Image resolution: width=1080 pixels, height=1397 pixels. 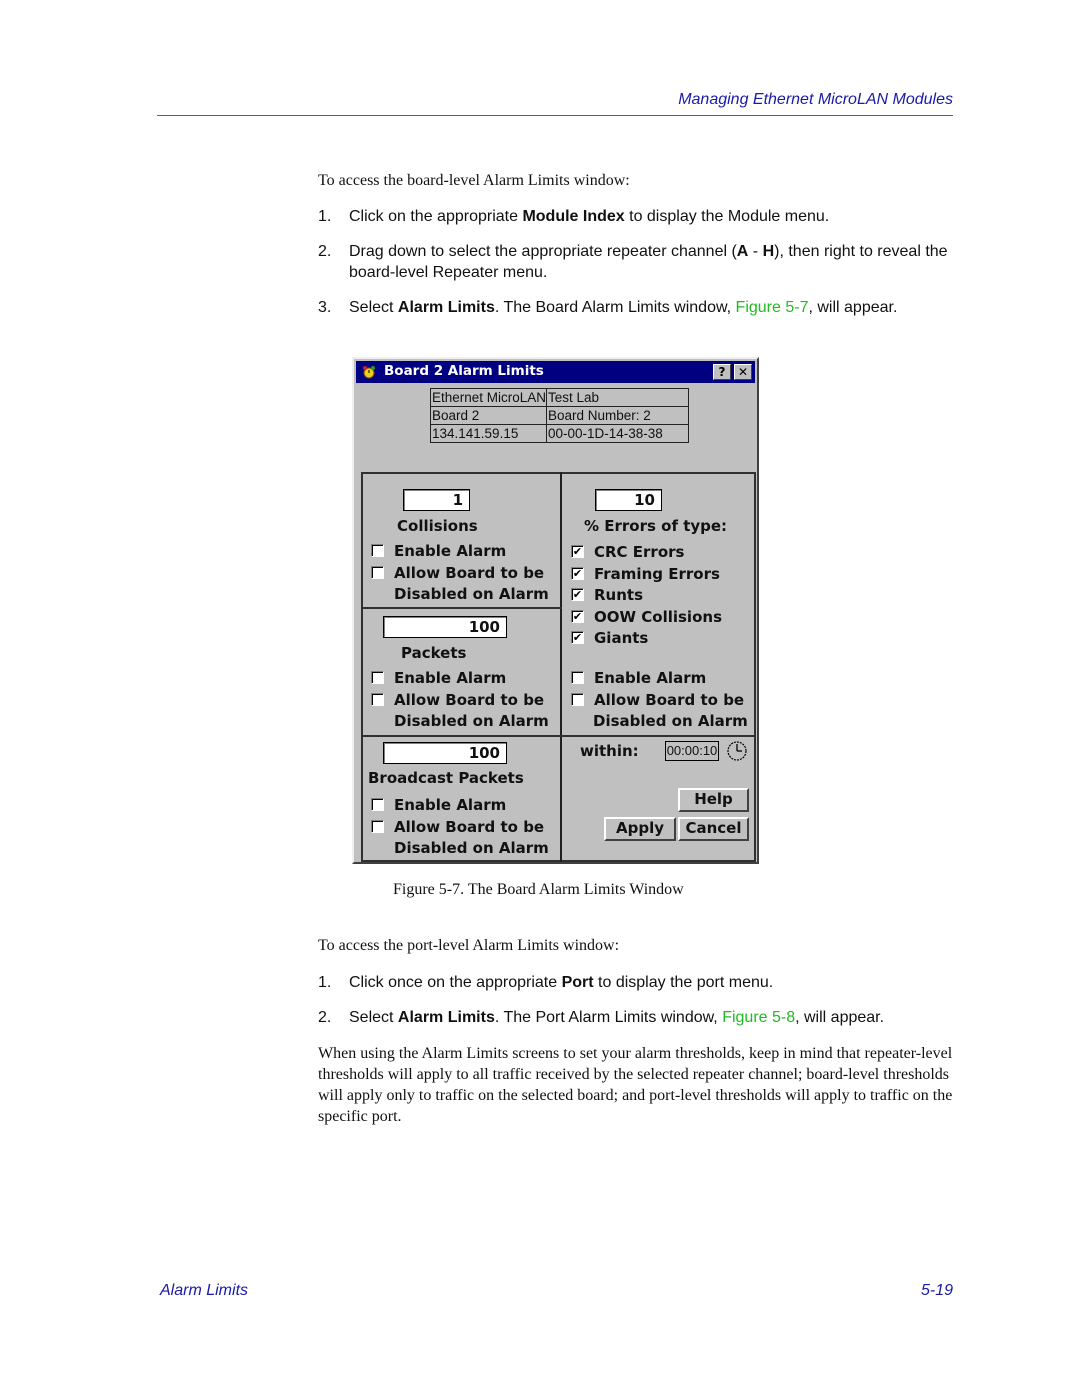 I want to click on packets-threshold-input: 100, so click(x=445, y=627).